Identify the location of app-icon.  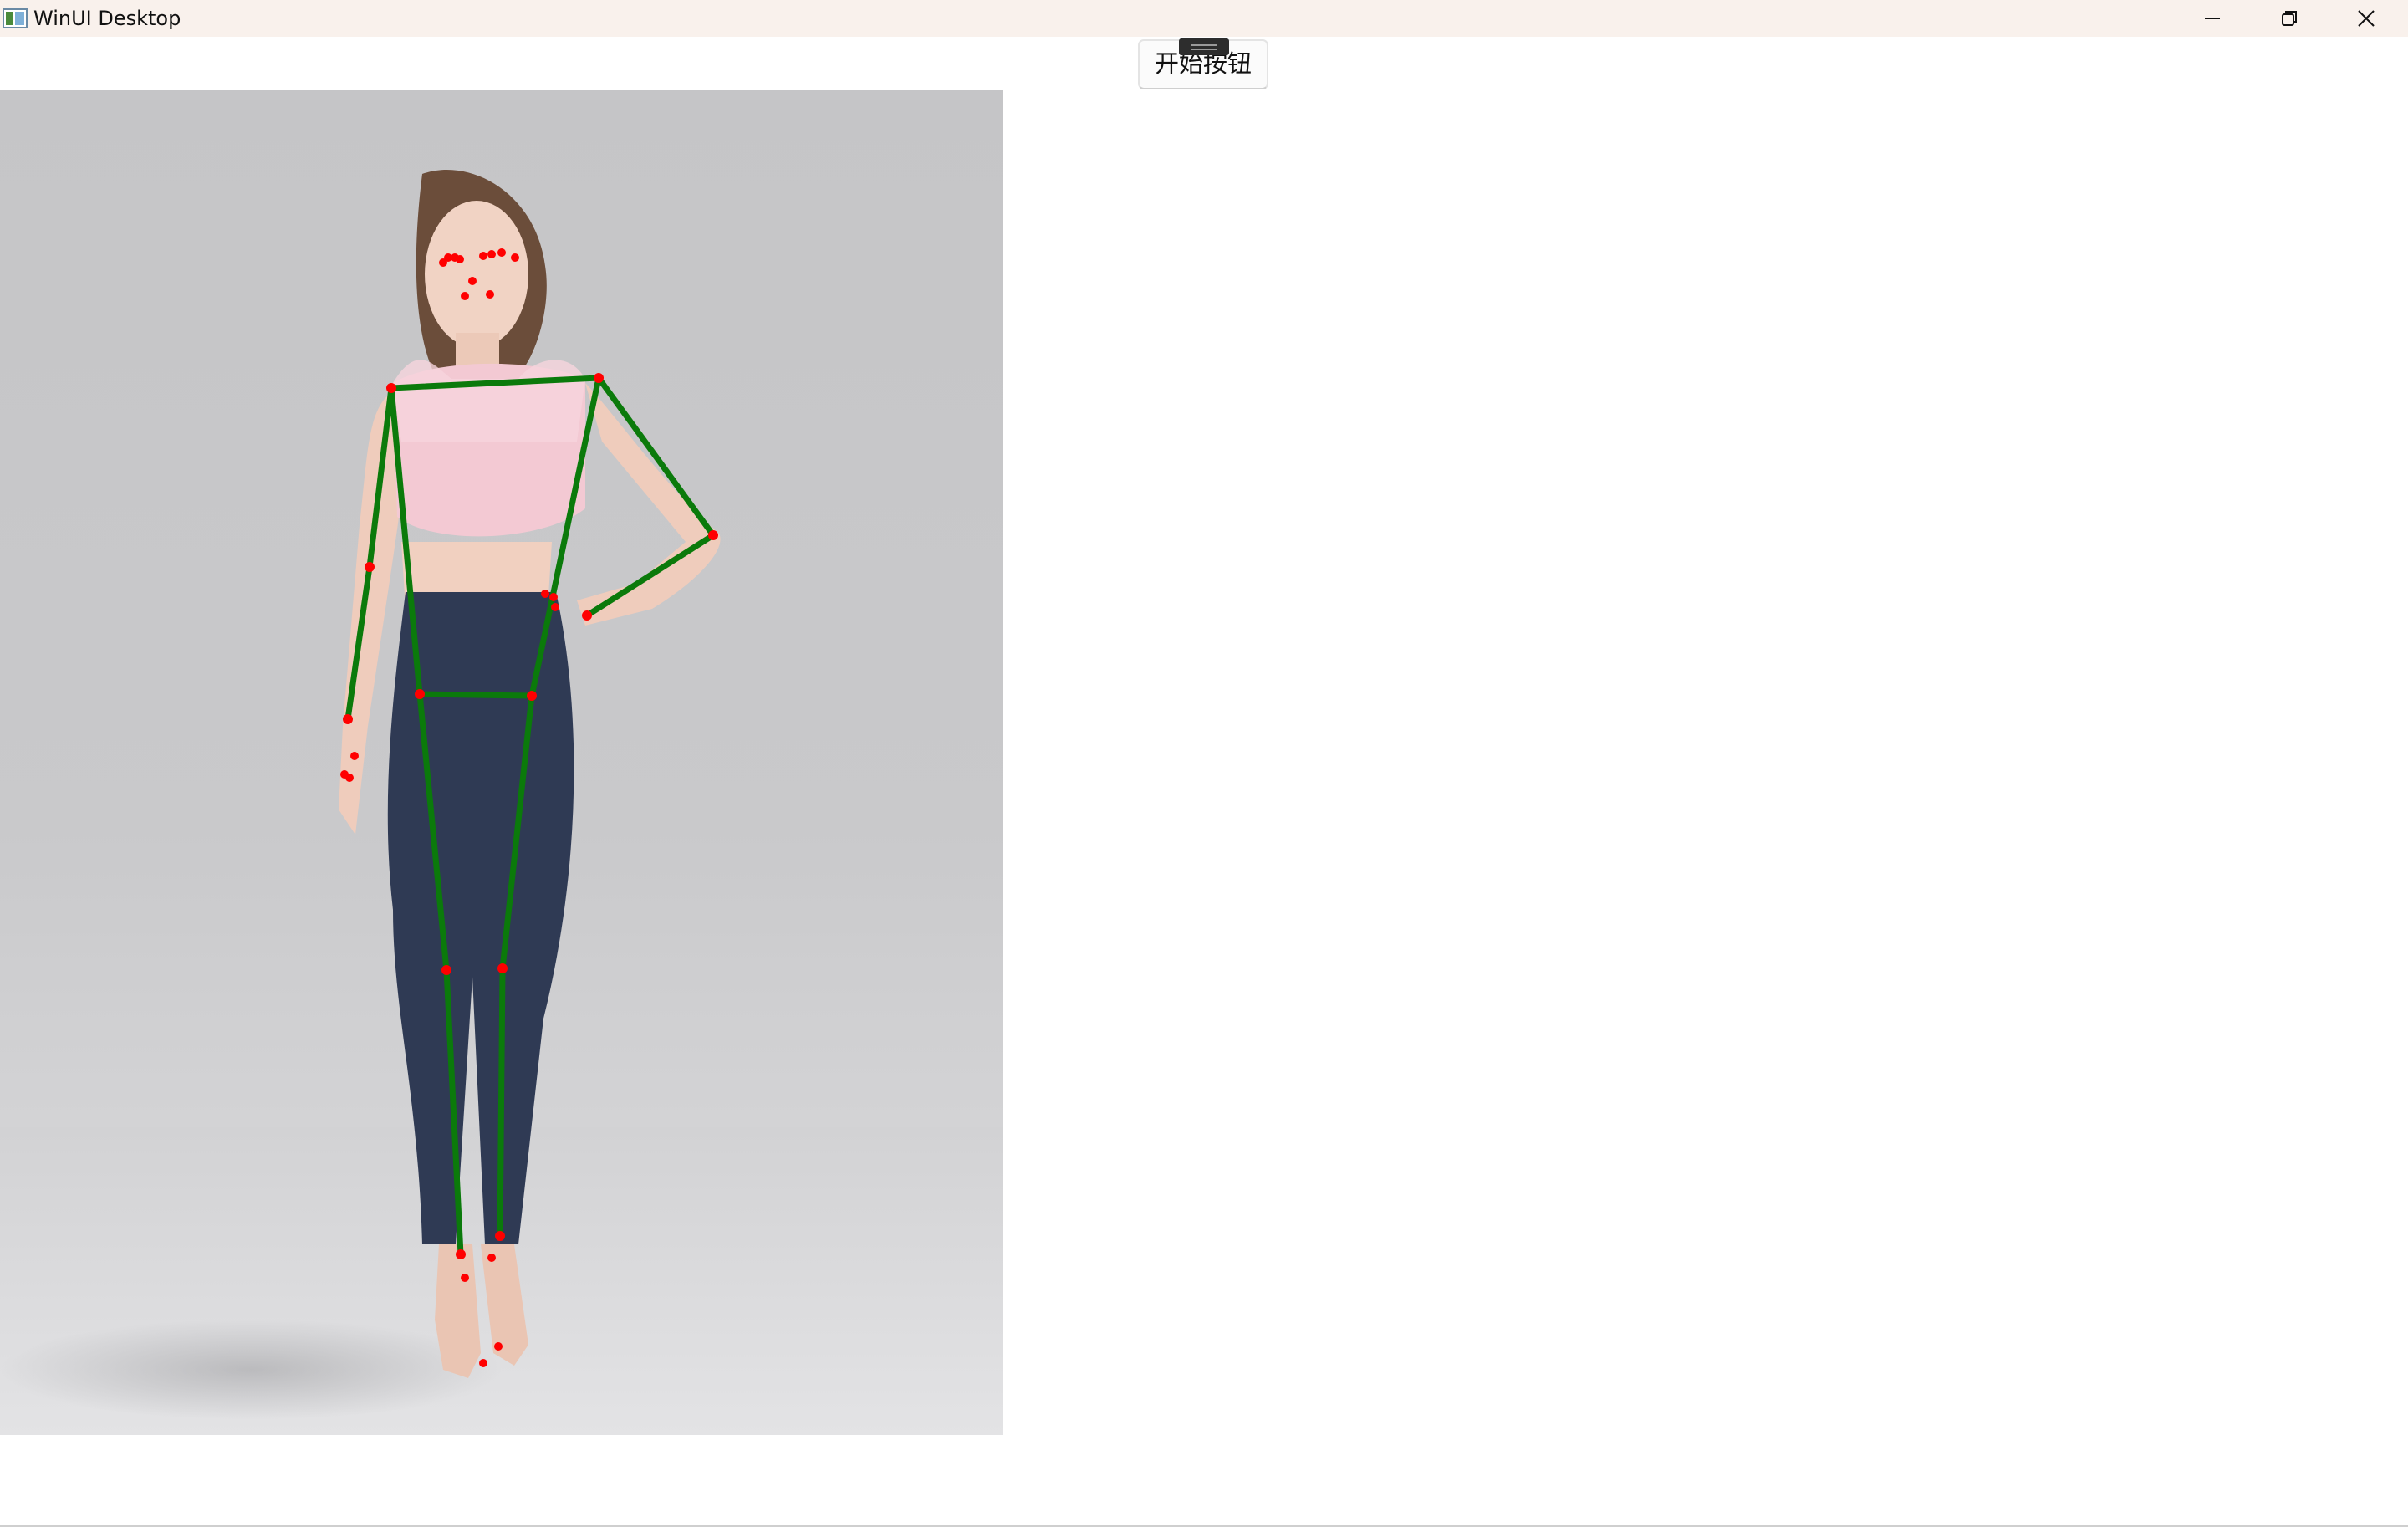
(16, 18).